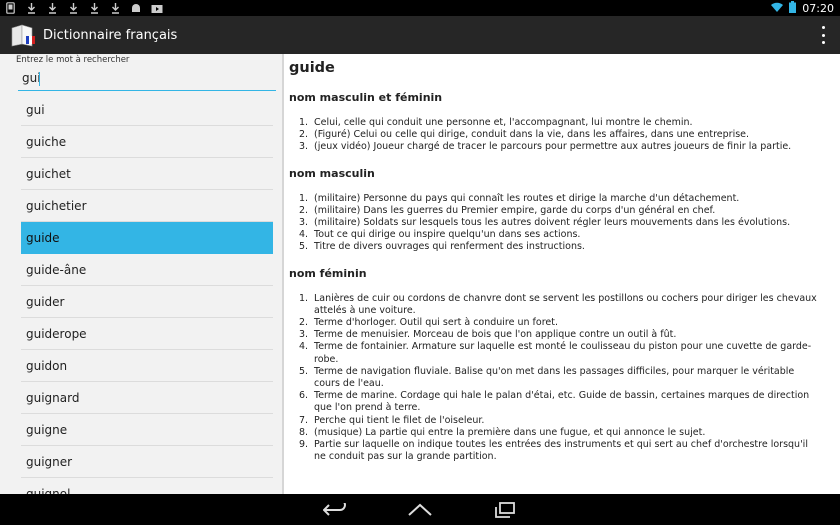 This screenshot has height=525, width=840. Describe the element at coordinates (420, 35) in the screenshot. I see `action-bar: Dictionnaire français` at that location.